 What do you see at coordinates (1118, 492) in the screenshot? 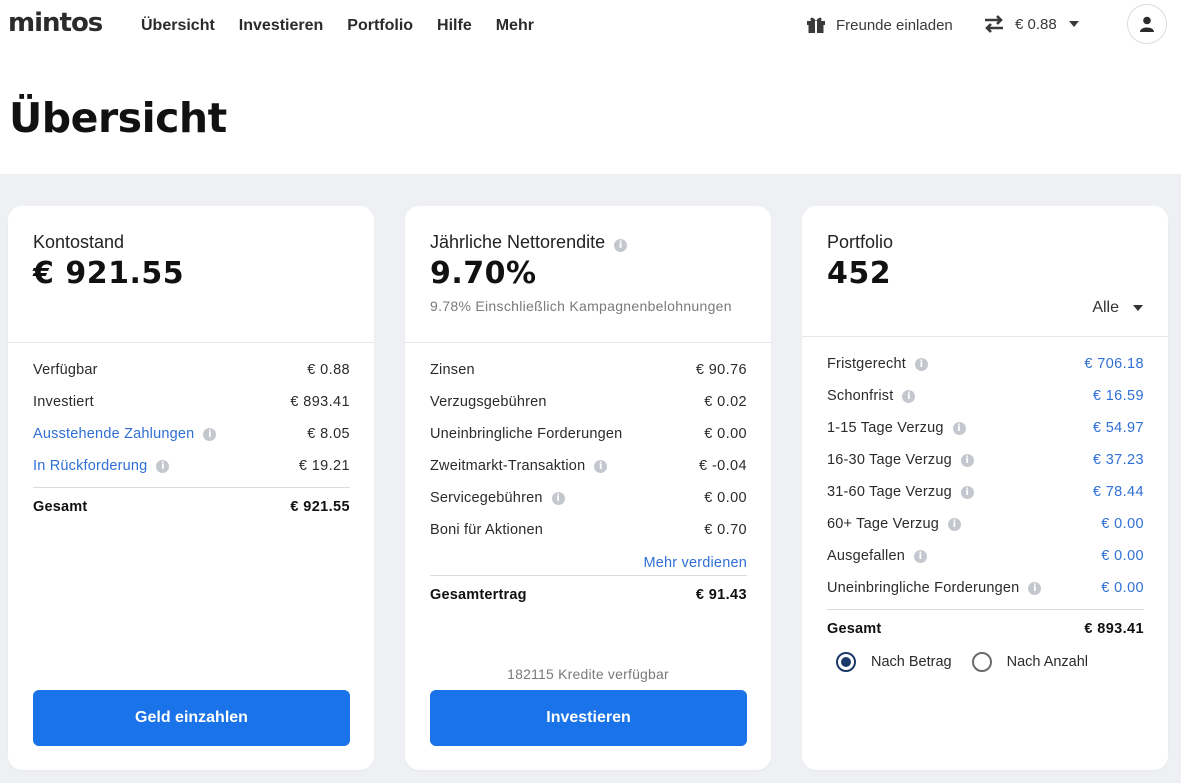
I see `row-value-link: € 78.44` at bounding box center [1118, 492].